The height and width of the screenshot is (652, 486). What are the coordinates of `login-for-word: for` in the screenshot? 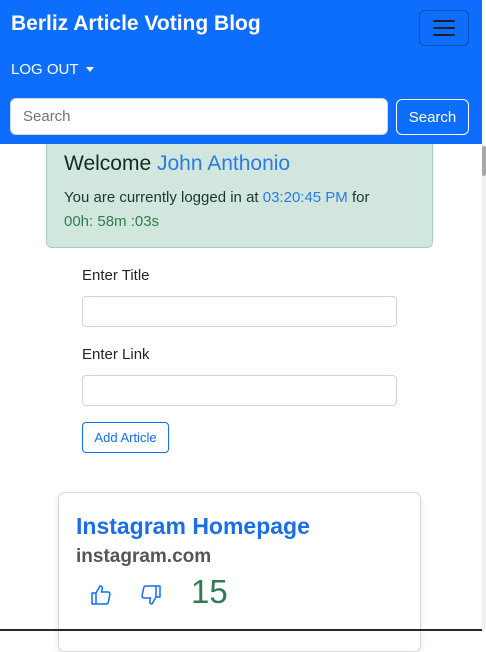 It's located at (360, 197).